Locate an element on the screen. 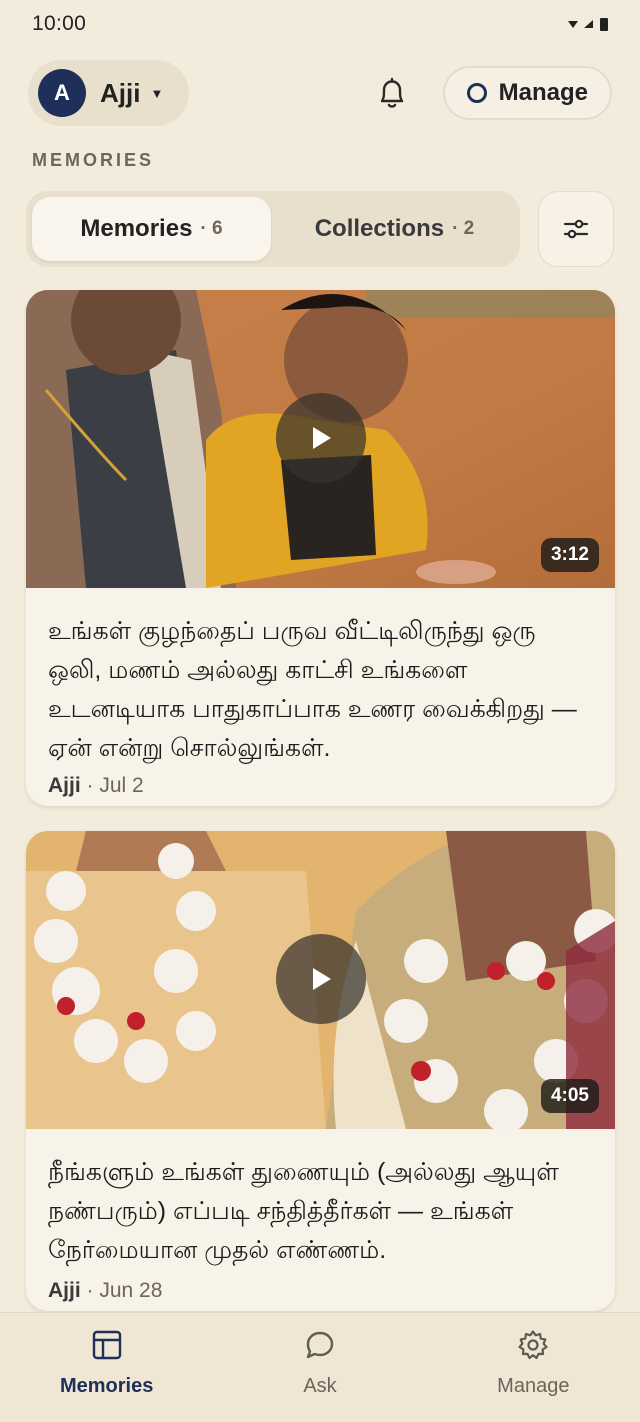 Image resolution: width=640 pixels, height=1422 pixels. nav-label: Memories is located at coordinates (106, 1386).